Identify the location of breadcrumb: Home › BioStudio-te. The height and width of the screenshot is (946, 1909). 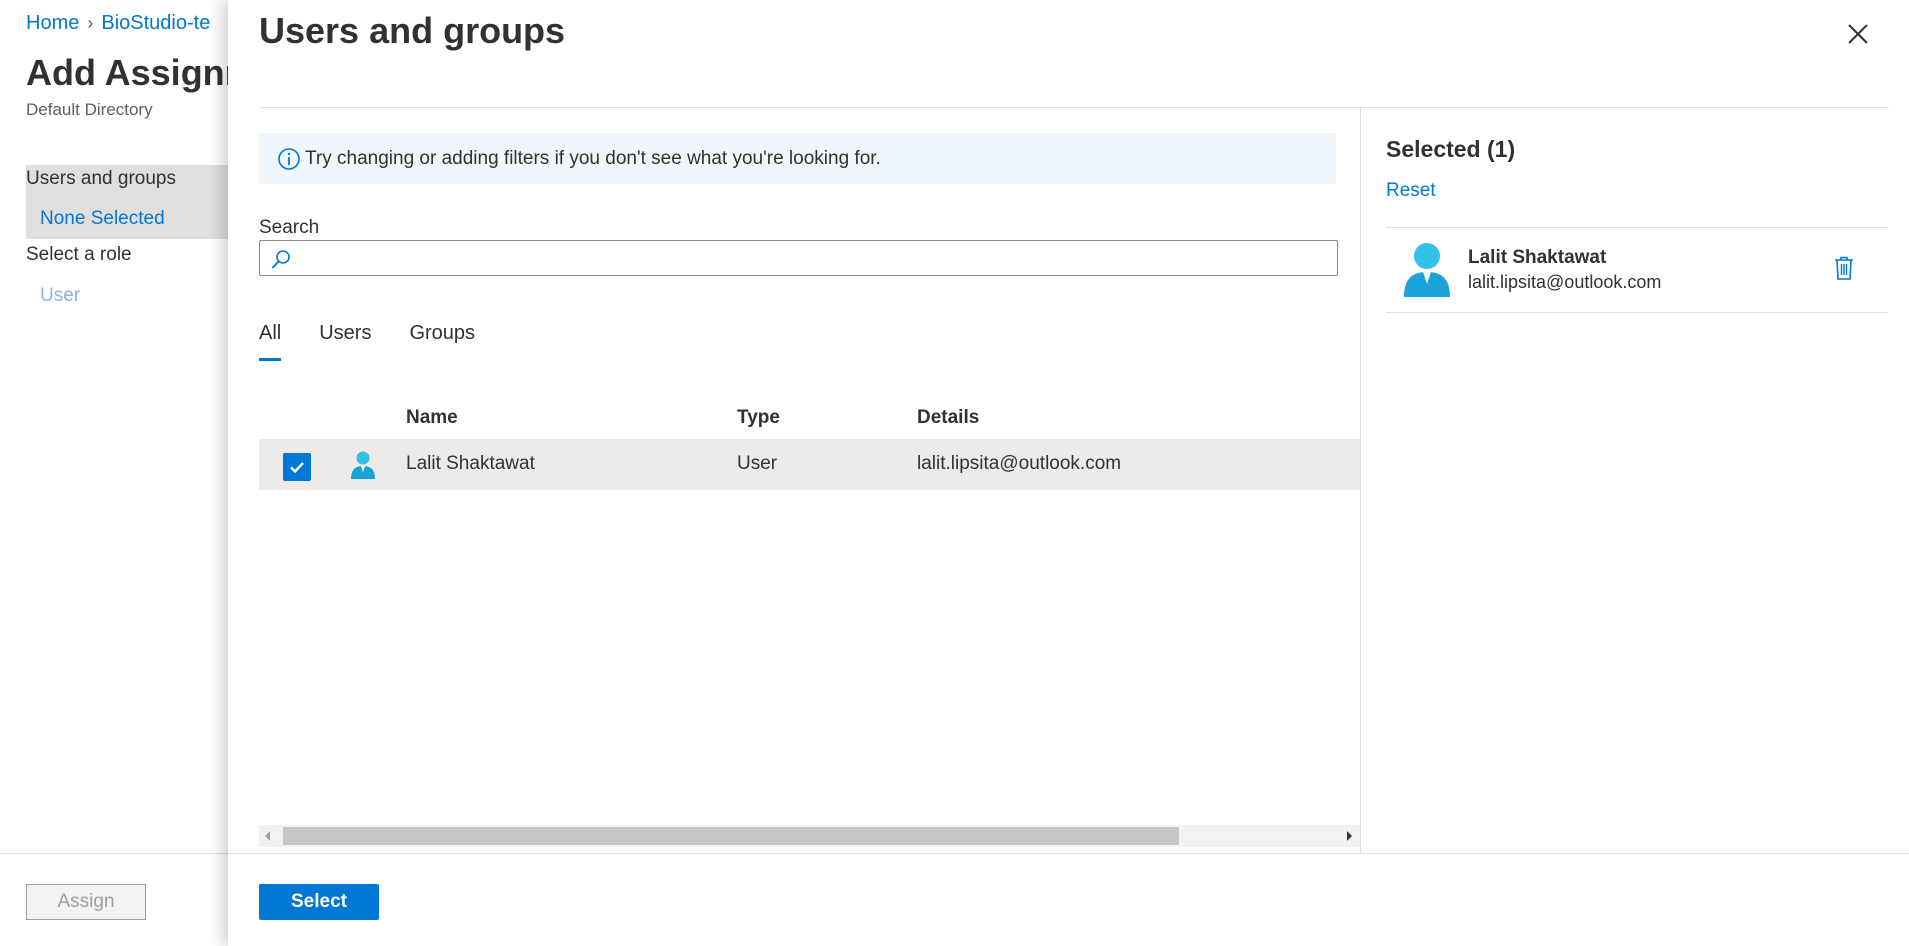
(118, 23).